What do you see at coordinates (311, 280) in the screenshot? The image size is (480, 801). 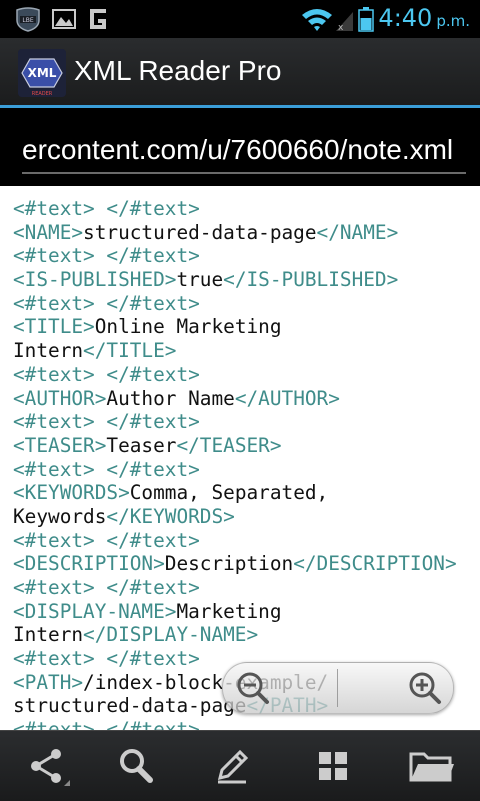 I see `xml-tag: </IS-PUBLISHED>` at bounding box center [311, 280].